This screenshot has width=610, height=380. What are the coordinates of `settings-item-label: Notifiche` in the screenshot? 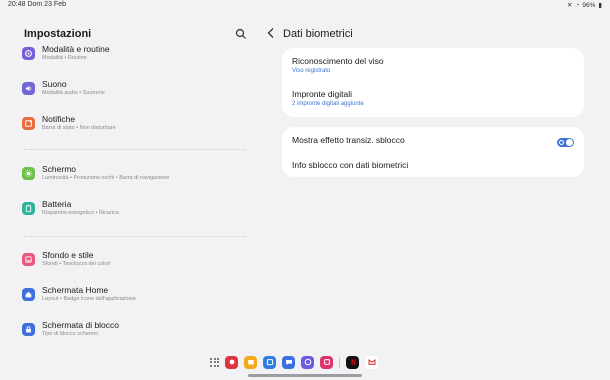 It's located at (59, 119).